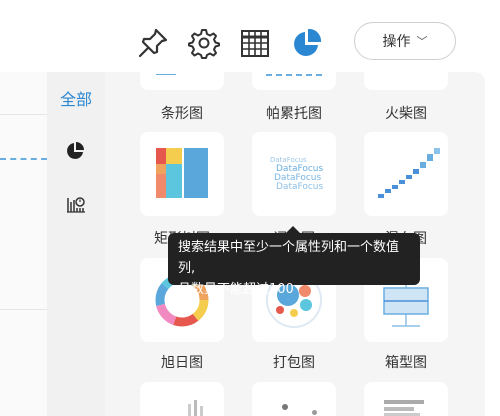 The height and width of the screenshot is (416, 500). I want to click on chart-label: 帕累托图, so click(294, 114).